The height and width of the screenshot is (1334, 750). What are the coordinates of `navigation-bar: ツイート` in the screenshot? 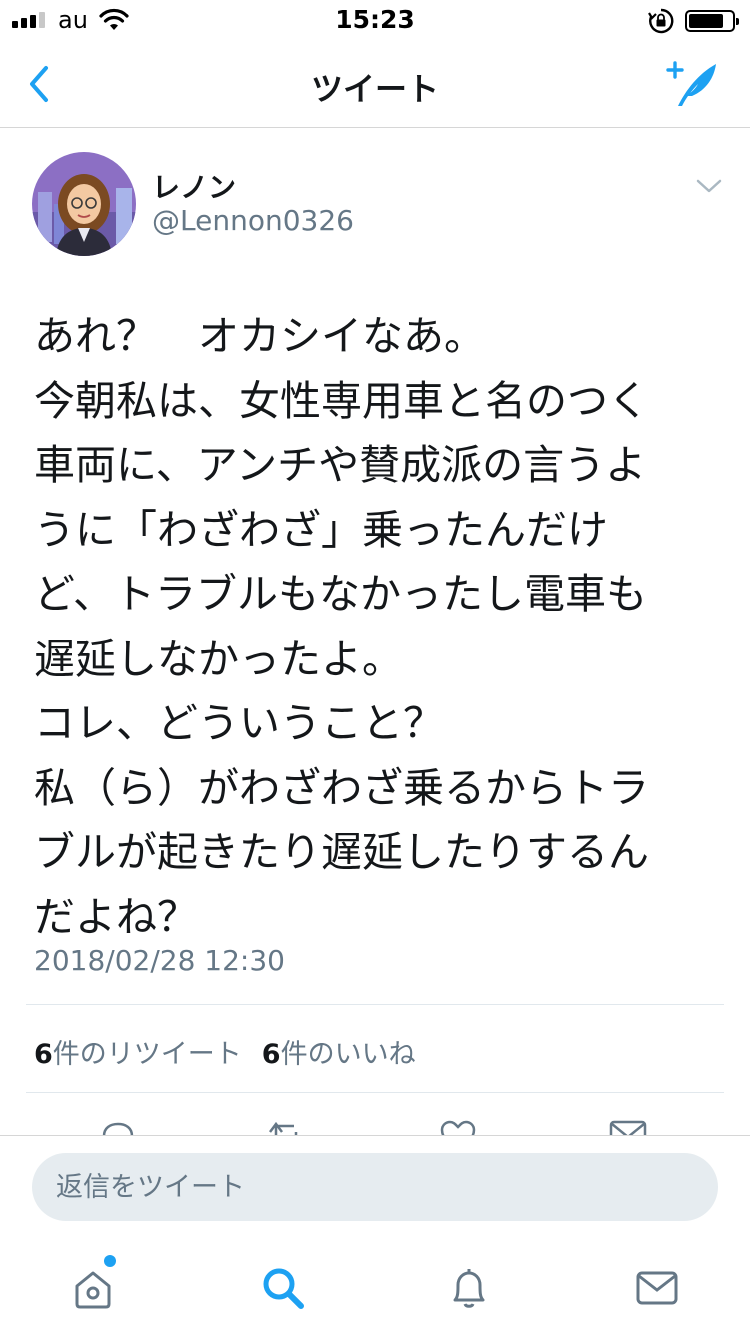 It's located at (375, 84).